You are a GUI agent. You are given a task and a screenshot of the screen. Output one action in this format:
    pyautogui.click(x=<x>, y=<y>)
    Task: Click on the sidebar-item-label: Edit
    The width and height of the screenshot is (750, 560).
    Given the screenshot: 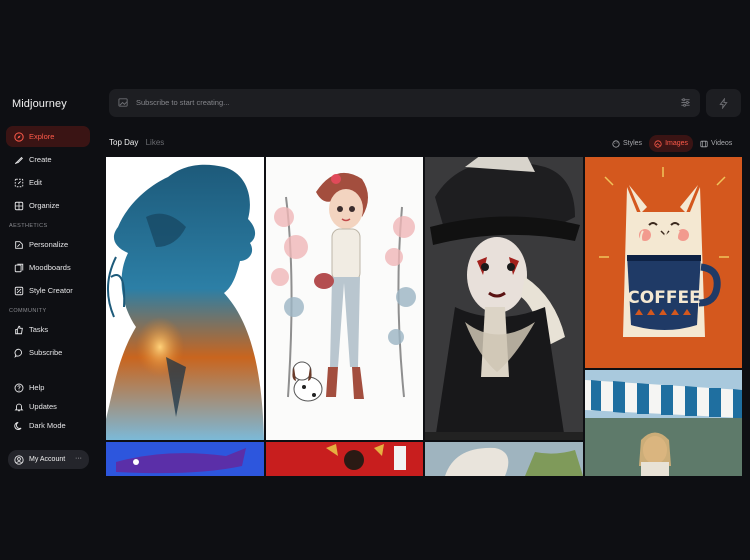 What is the action you would take?
    pyautogui.click(x=35, y=182)
    